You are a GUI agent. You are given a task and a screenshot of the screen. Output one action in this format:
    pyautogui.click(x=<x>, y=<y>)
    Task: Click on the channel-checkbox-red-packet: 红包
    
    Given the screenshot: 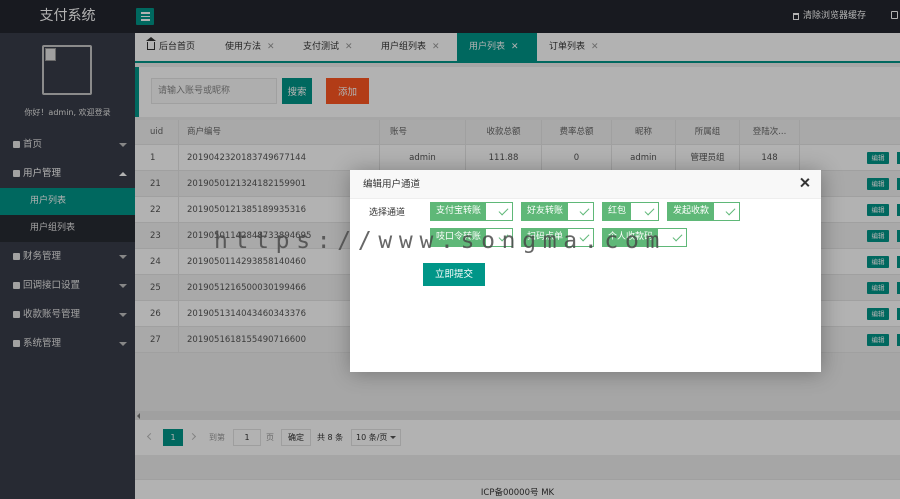 What is the action you would take?
    pyautogui.click(x=630, y=211)
    